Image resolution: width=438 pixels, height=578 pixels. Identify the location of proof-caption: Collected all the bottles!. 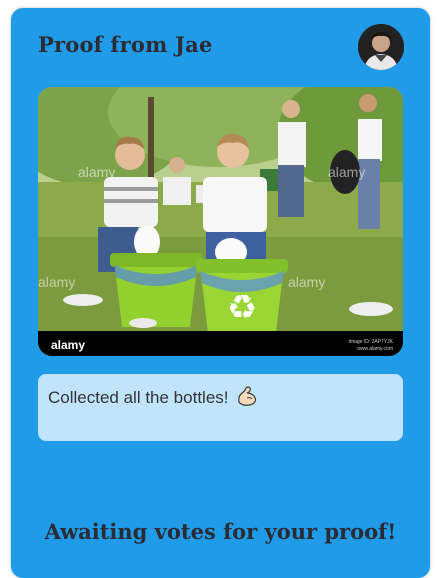
(220, 407).